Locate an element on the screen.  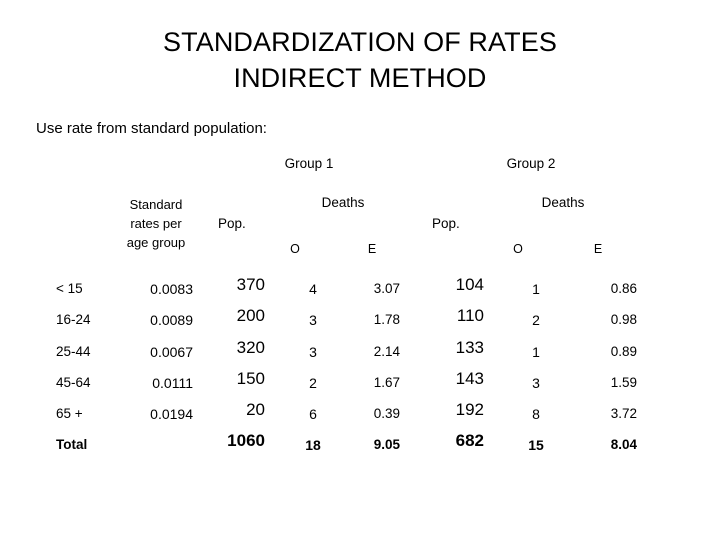
table-row: 1.59 is located at coordinates (623, 382).